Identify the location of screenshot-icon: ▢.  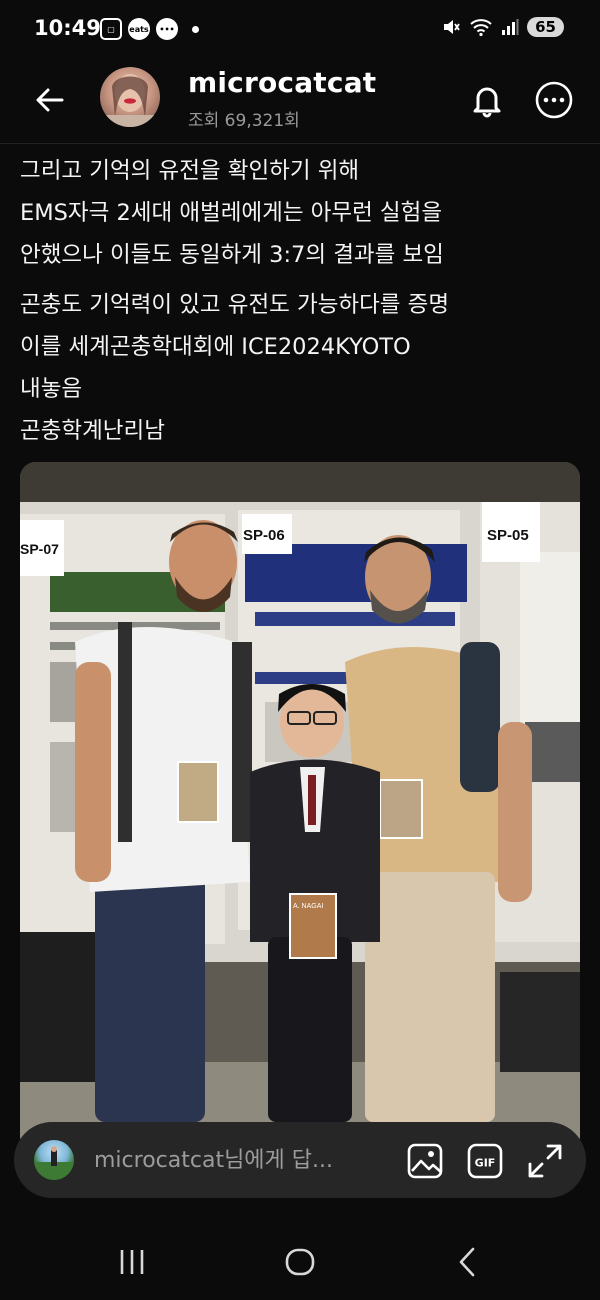
(111, 29).